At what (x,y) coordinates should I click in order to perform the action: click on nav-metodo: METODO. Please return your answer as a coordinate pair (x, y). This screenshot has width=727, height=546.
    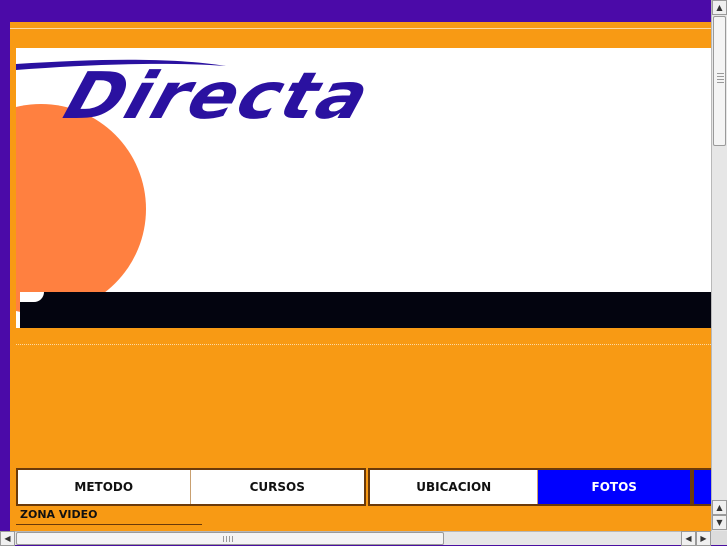
    Looking at the image, I should click on (104, 487).